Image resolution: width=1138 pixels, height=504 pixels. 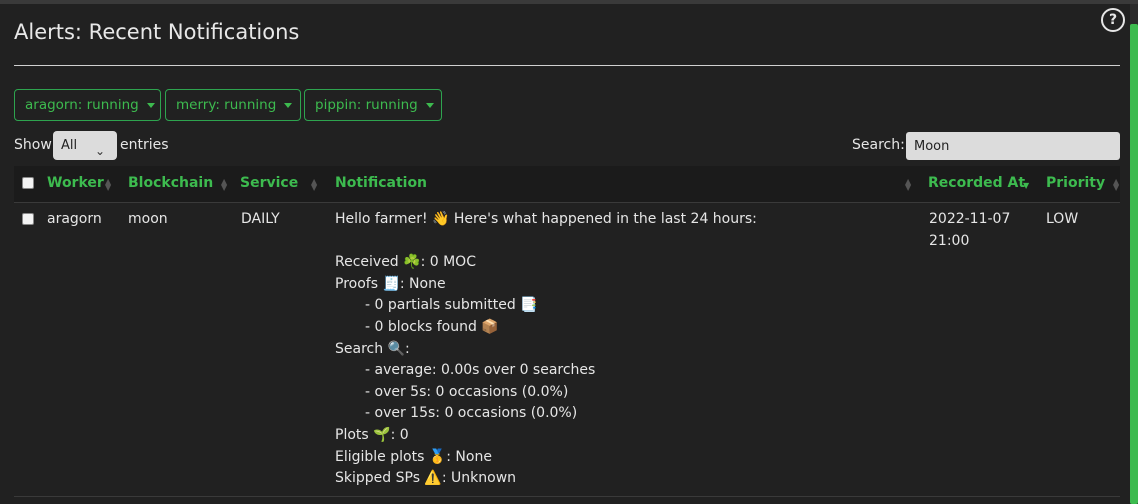 What do you see at coordinates (28, 219) in the screenshot?
I see `row-checkbox` at bounding box center [28, 219].